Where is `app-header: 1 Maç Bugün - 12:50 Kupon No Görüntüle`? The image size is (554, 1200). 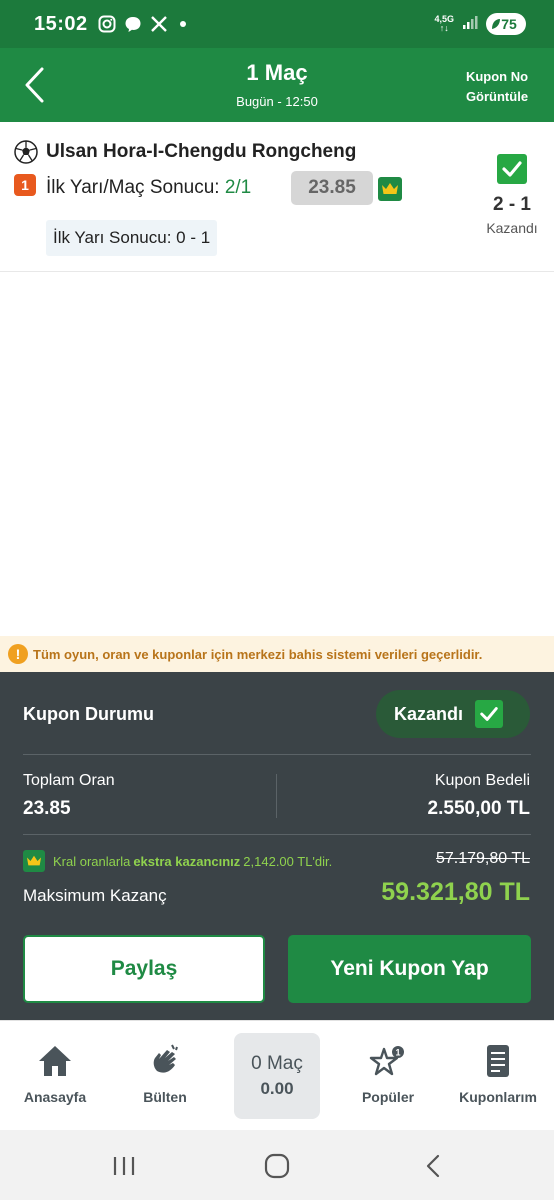
app-header: 1 Maç Bugün - 12:50 Kupon No Görüntüle is located at coordinates (277, 85).